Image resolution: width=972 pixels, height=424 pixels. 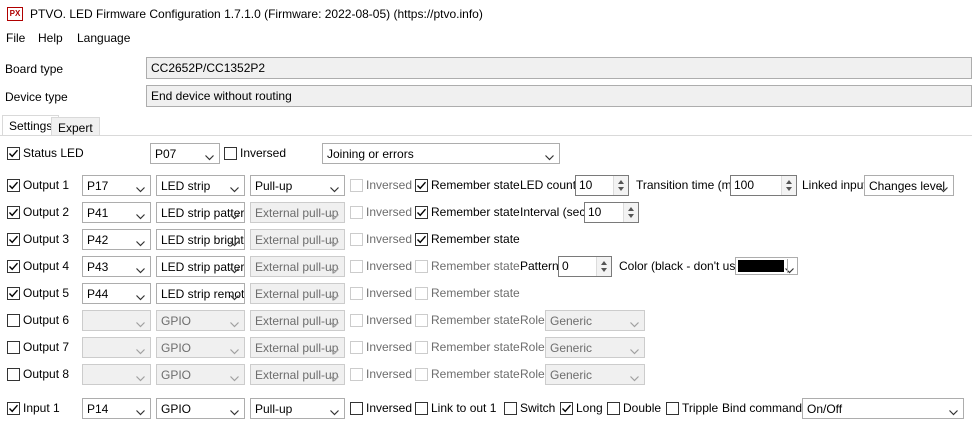 What do you see at coordinates (421, 408) in the screenshot?
I see `input-1-link-checkbox` at bounding box center [421, 408].